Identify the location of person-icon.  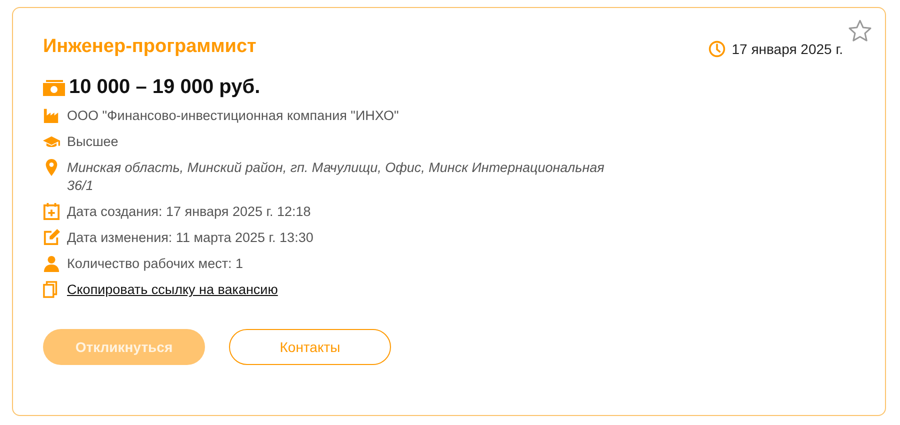
(51, 263).